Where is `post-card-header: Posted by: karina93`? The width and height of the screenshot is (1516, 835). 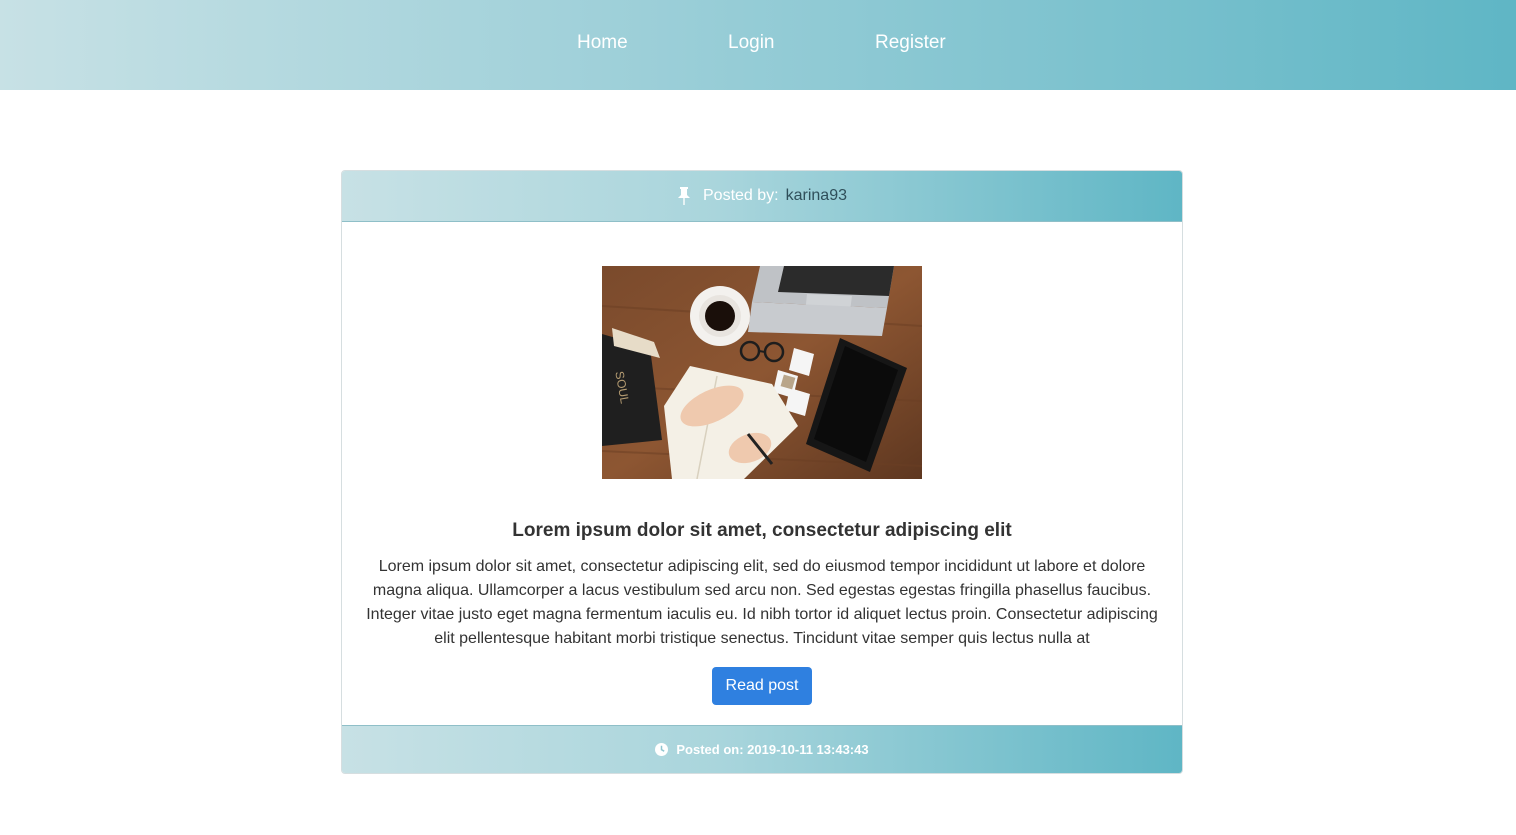 post-card-header: Posted by: karina93 is located at coordinates (762, 196).